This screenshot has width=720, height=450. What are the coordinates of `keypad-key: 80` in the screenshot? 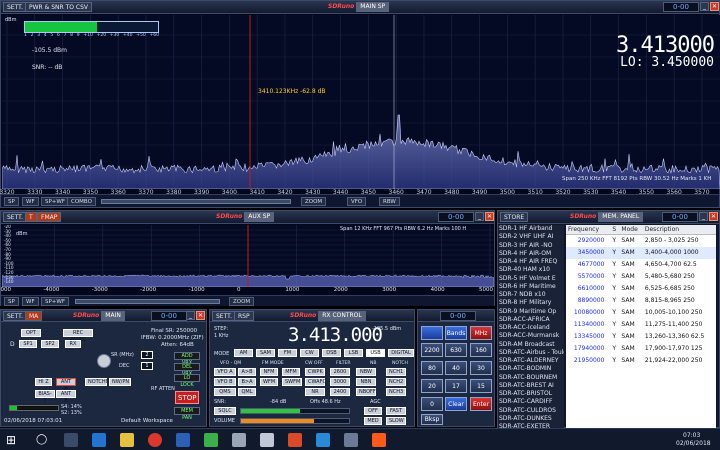 It's located at (432, 368).